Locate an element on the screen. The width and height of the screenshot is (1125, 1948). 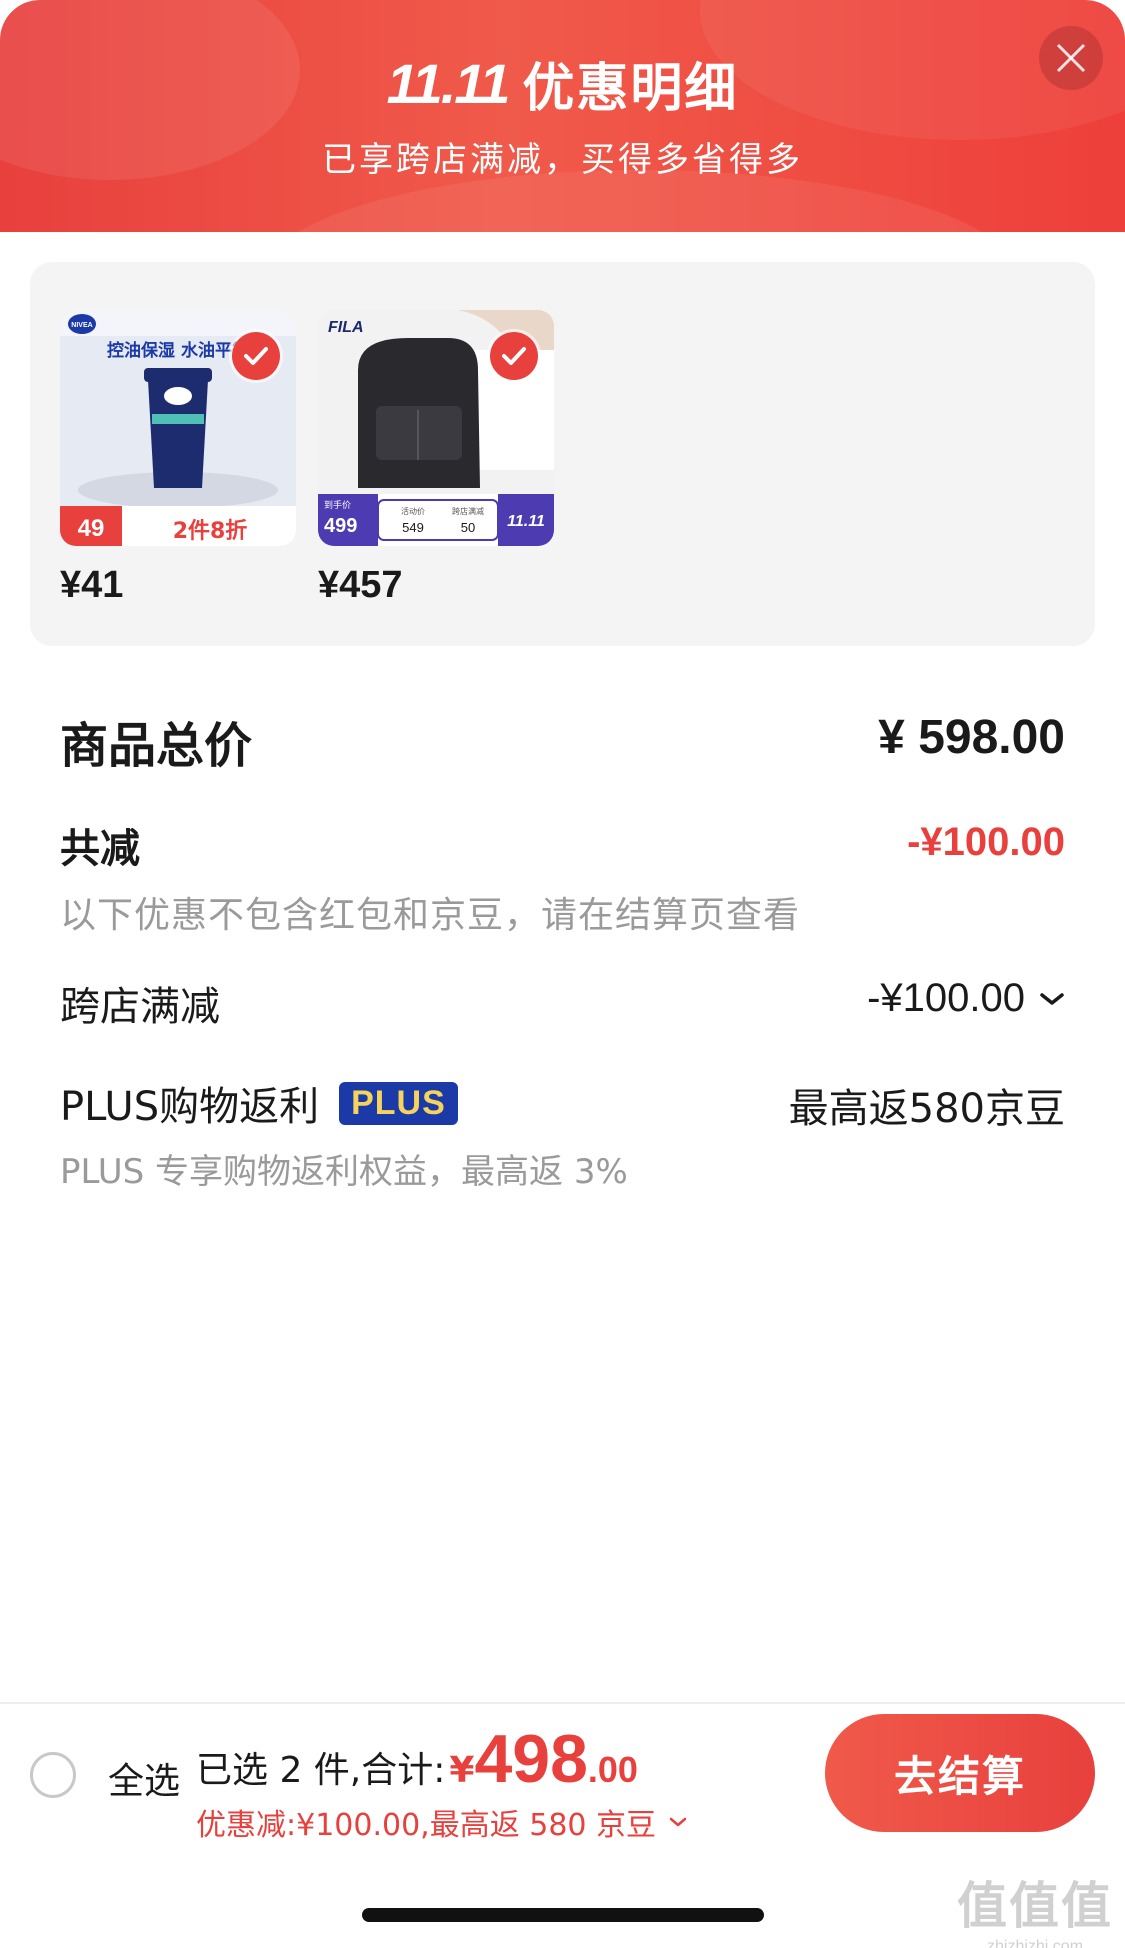
site-watermark: 值值值 zhizhizhi.com is located at coordinates (1035, 1907).